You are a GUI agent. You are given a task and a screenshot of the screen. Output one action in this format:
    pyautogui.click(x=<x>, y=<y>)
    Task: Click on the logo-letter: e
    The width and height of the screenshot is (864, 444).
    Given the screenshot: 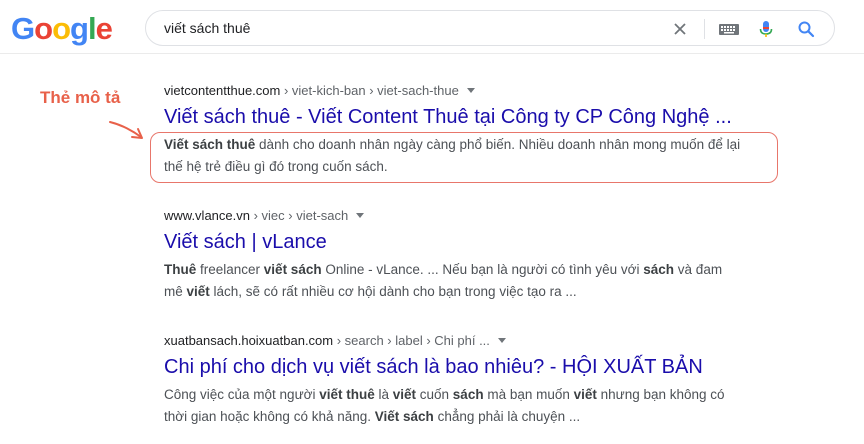 What is the action you would take?
    pyautogui.click(x=104, y=28)
    